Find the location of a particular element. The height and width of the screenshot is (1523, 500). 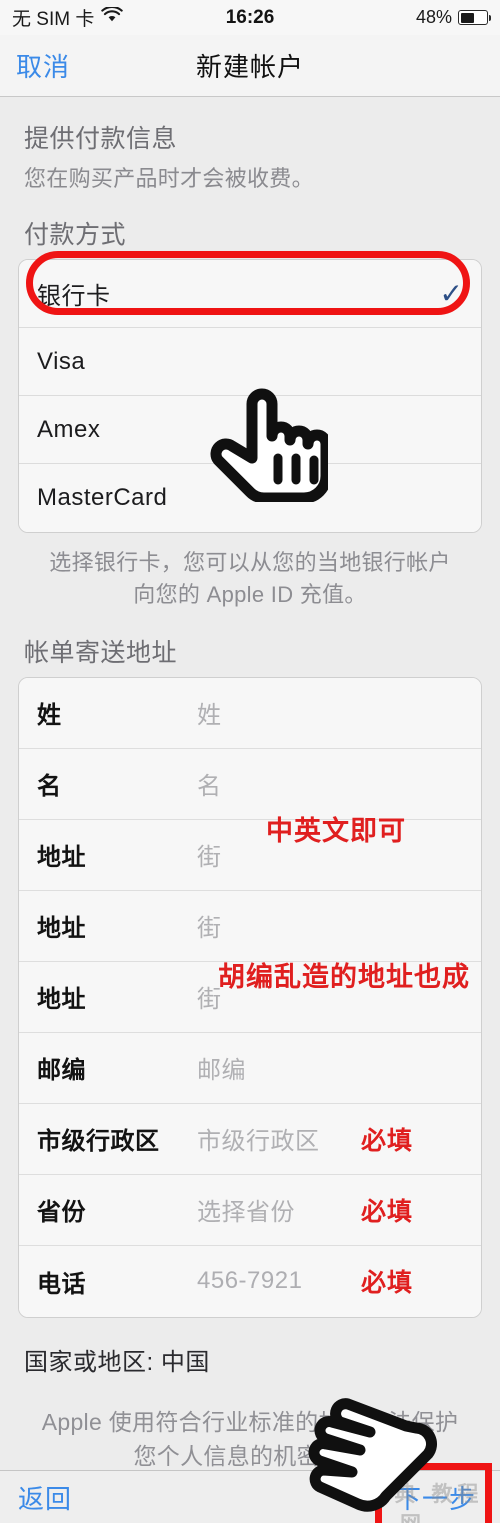

payment-option-amex: Amex is located at coordinates (250, 430).